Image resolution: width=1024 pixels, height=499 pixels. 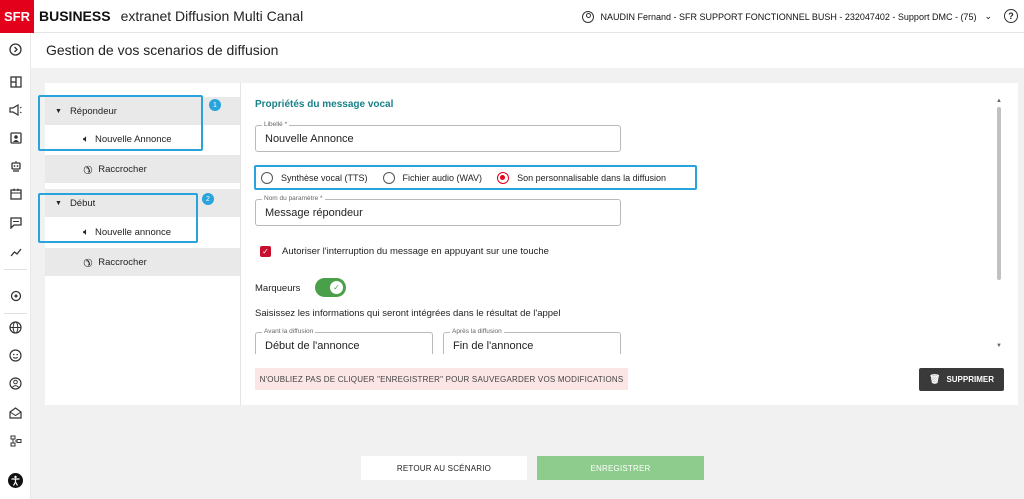 I want to click on globe-icon, so click(x=15, y=327).